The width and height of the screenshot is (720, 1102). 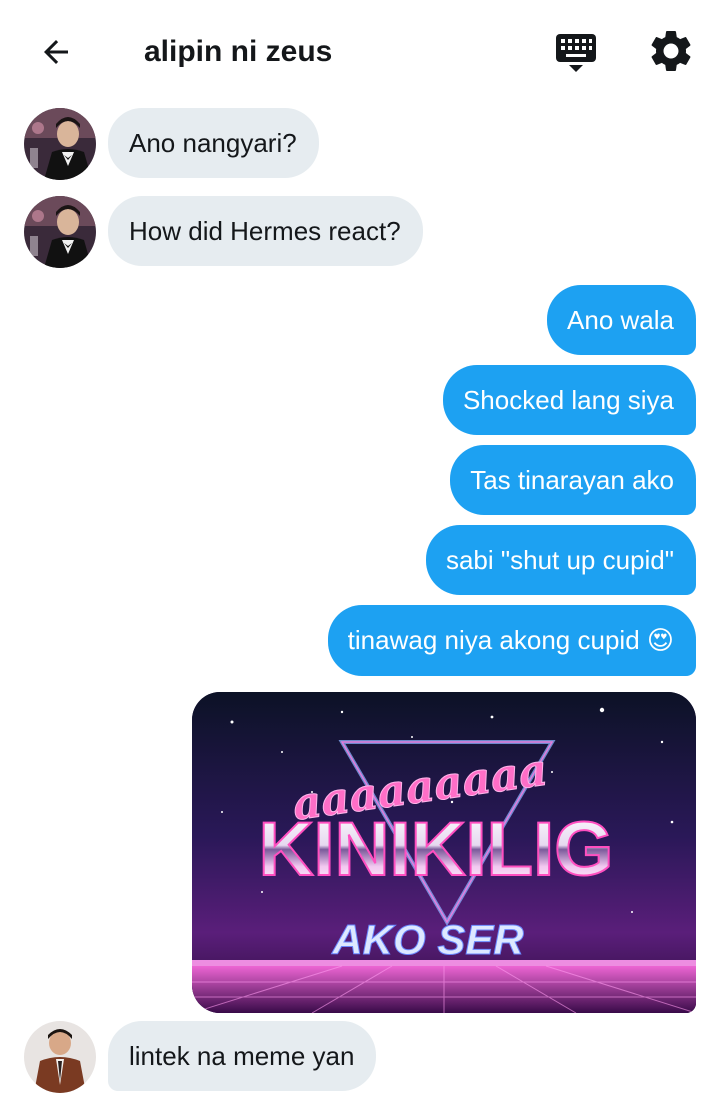 I want to click on message-text: How did Hermes react?, so click(x=265, y=231).